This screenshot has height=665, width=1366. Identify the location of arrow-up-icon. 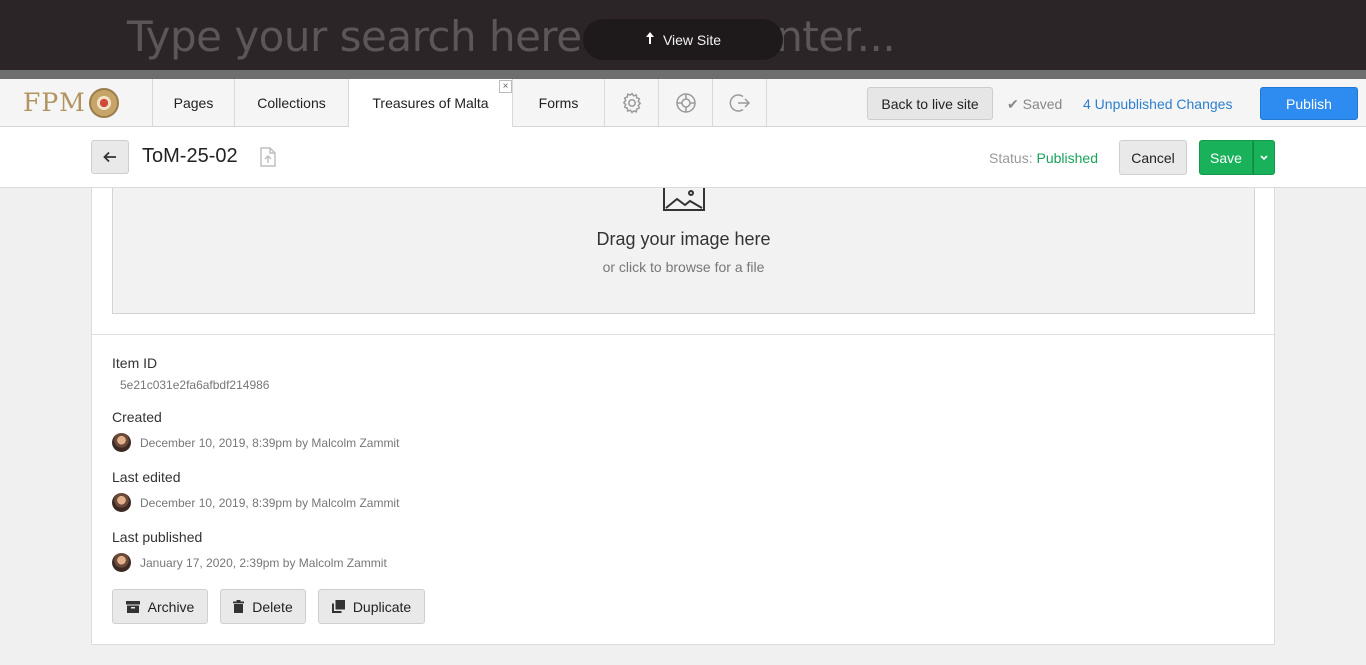
(650, 39).